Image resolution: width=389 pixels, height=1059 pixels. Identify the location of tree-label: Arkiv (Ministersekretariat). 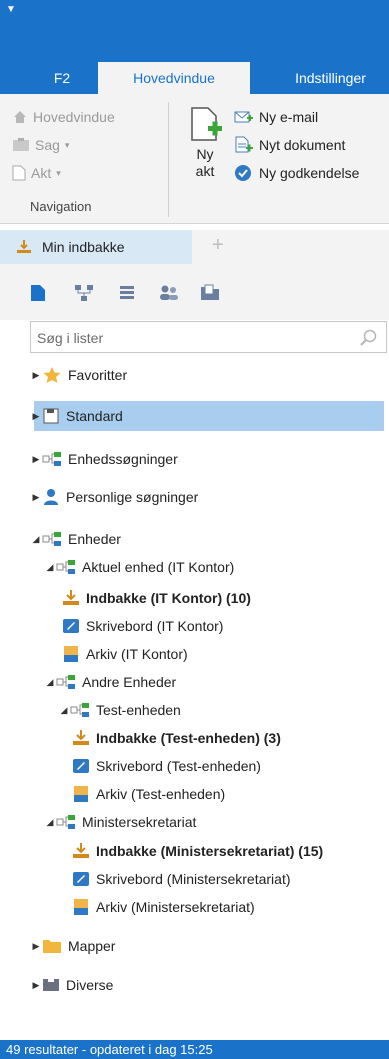
(175, 907).